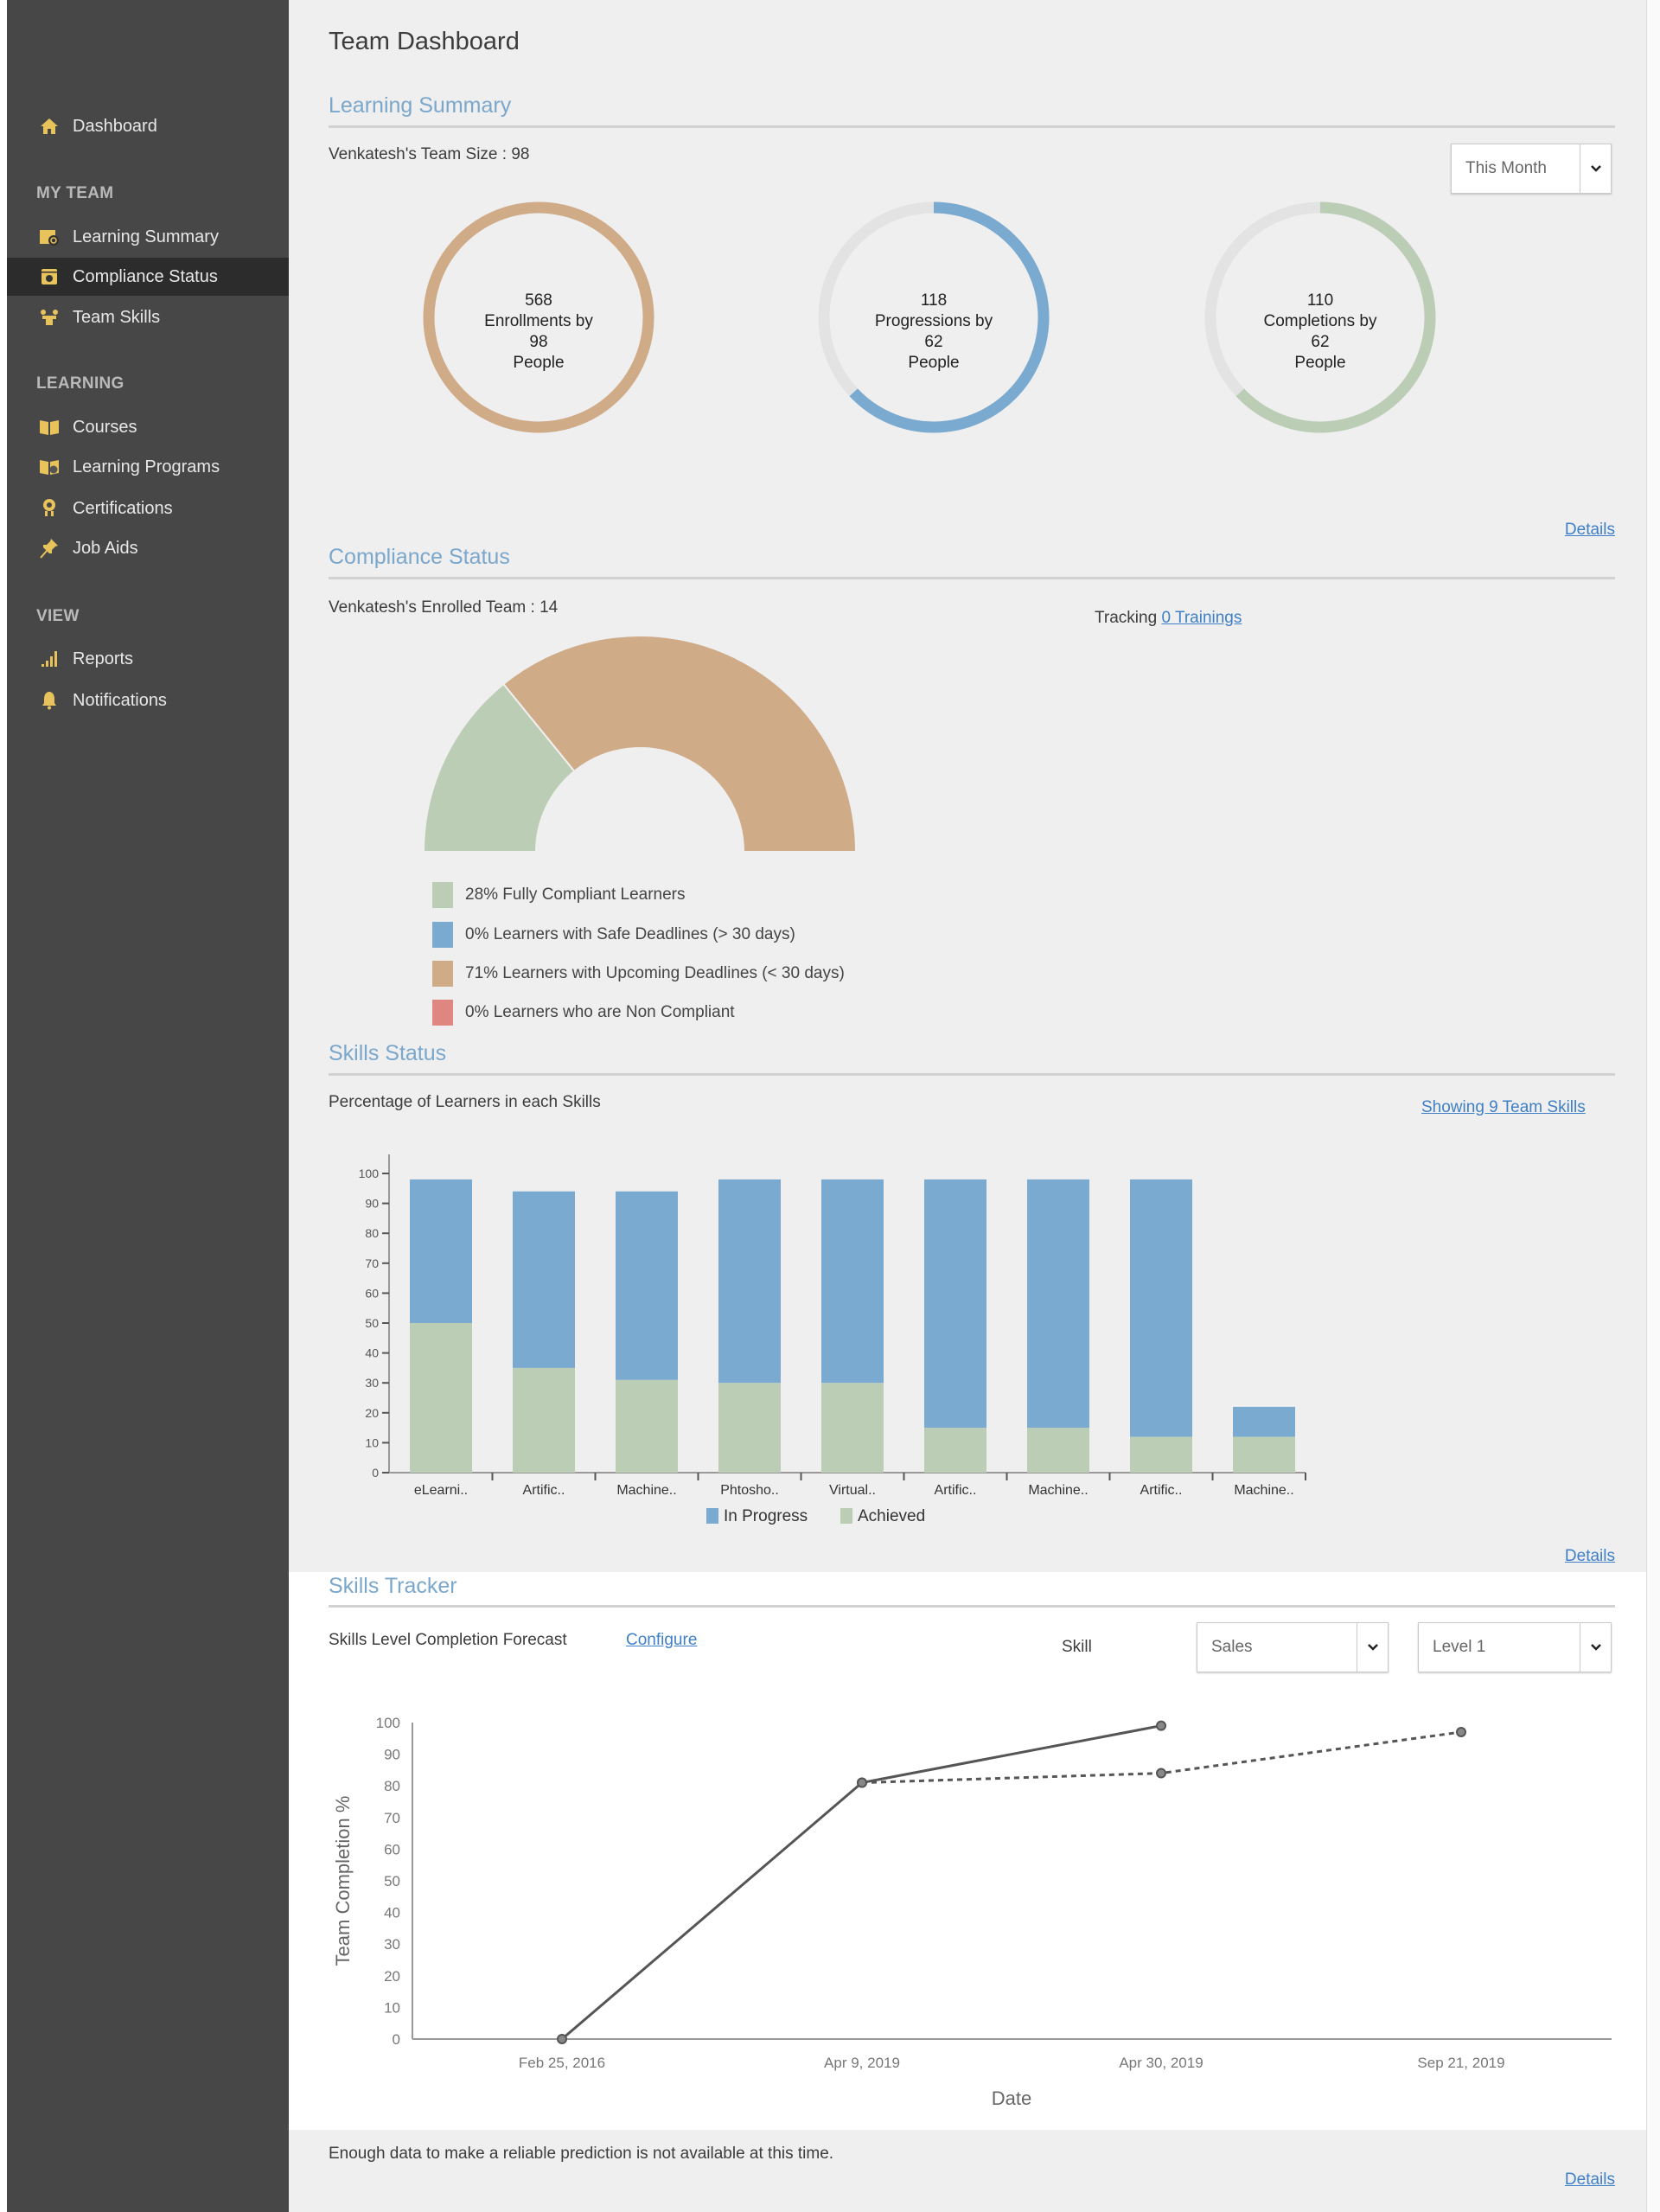  What do you see at coordinates (148, 237) in the screenshot?
I see `sidebar-item-learning-summary: Learning Summary` at bounding box center [148, 237].